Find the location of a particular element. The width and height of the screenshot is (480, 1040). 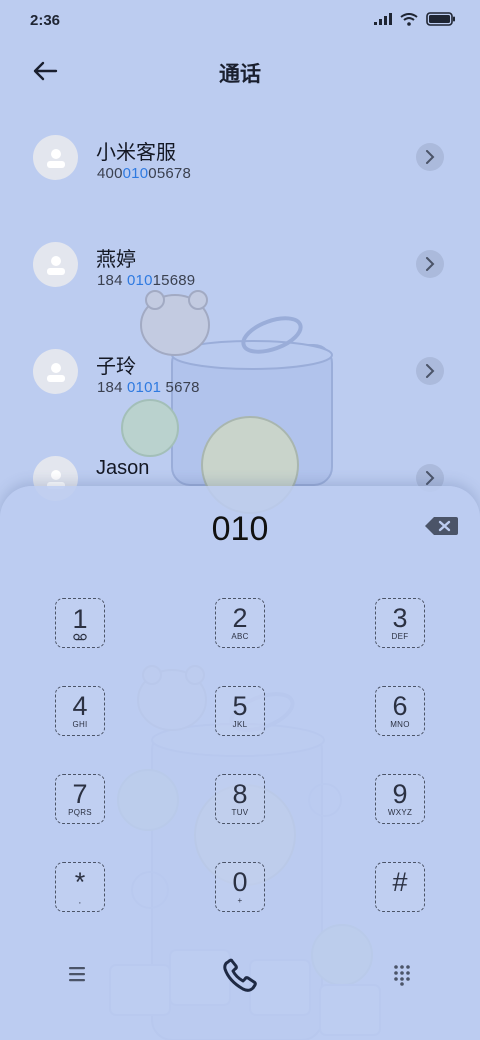

key-6: 6 MNO is located at coordinates (400, 711).